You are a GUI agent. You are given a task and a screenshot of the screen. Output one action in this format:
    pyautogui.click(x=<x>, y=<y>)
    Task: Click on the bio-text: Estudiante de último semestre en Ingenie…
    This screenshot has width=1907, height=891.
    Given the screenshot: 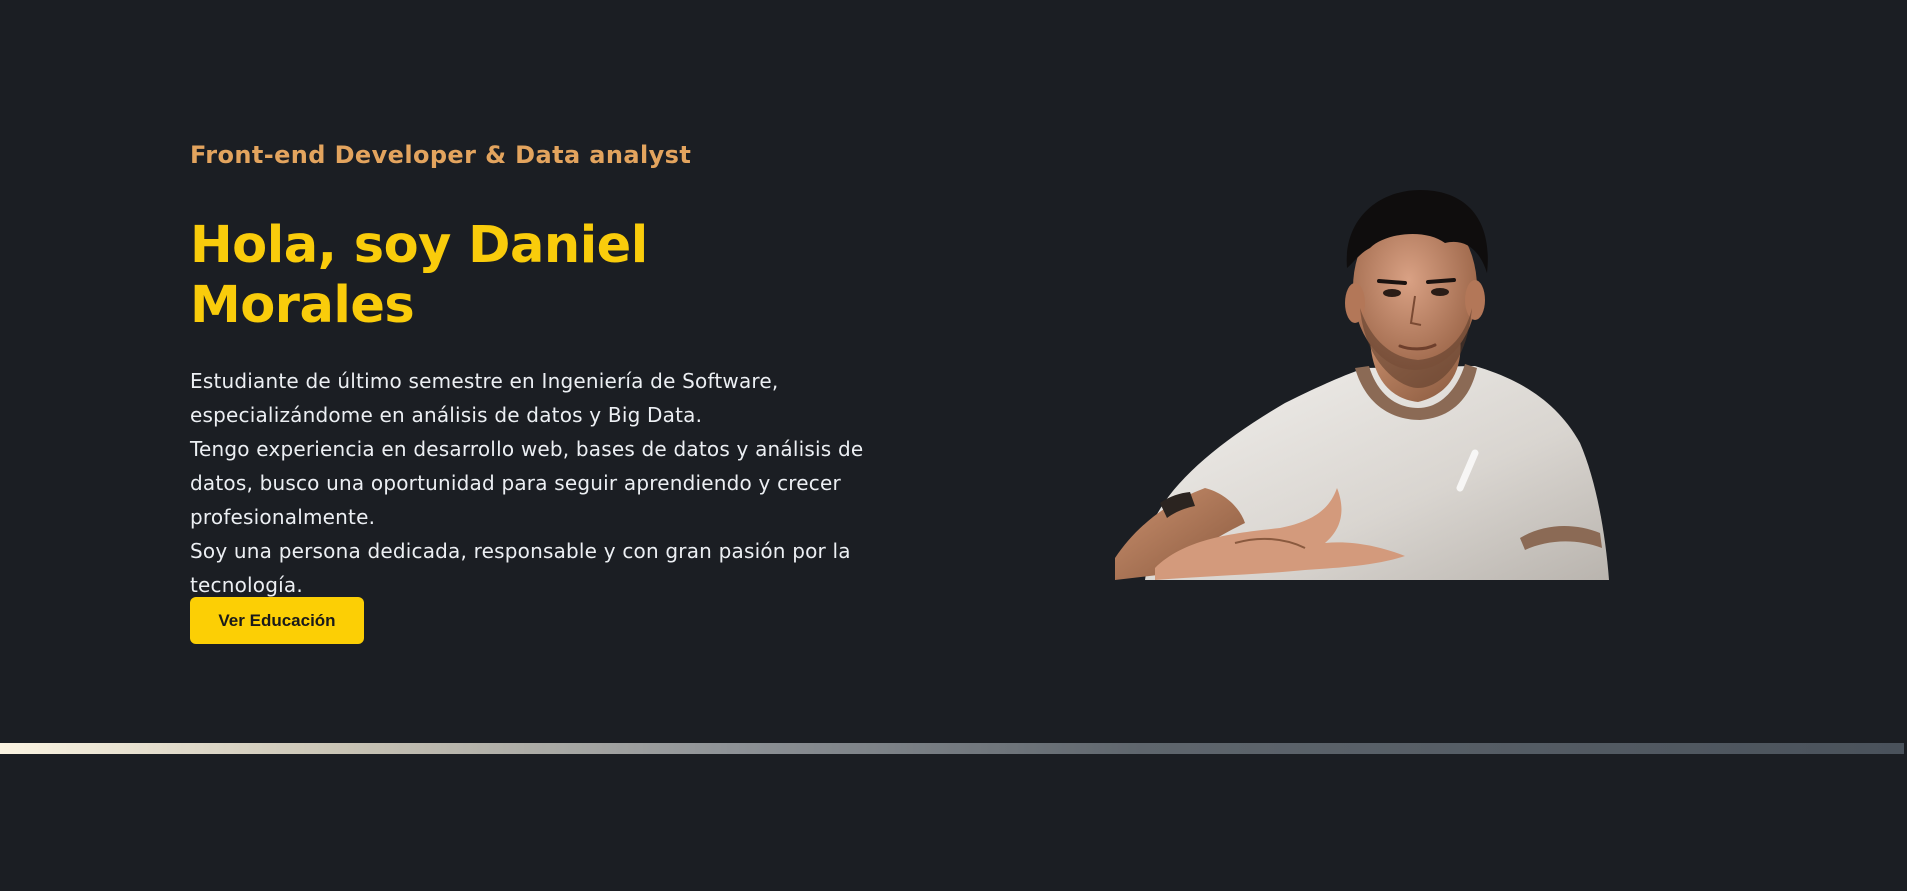 What is the action you would take?
    pyautogui.click(x=530, y=483)
    